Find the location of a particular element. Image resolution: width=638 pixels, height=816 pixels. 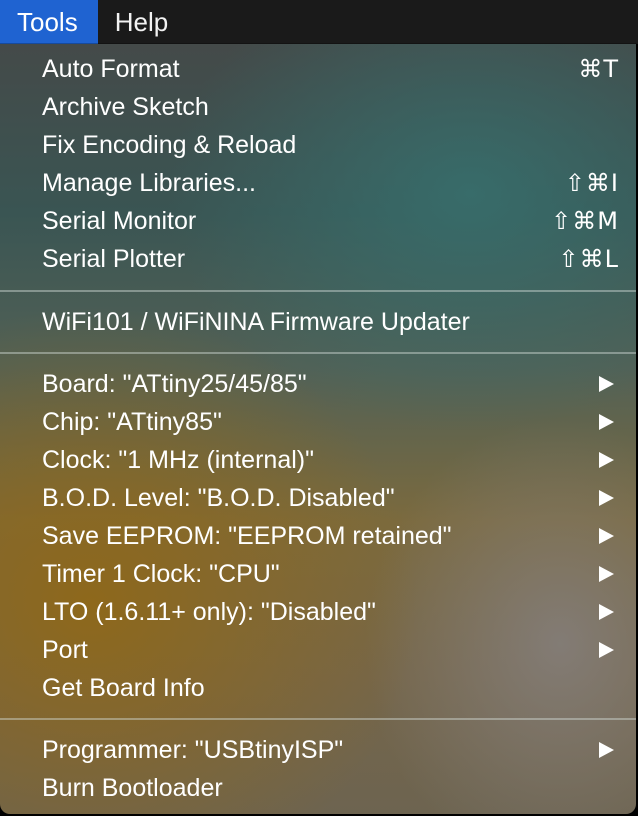

menu-item-label: Serial Monitor is located at coordinates (119, 221).